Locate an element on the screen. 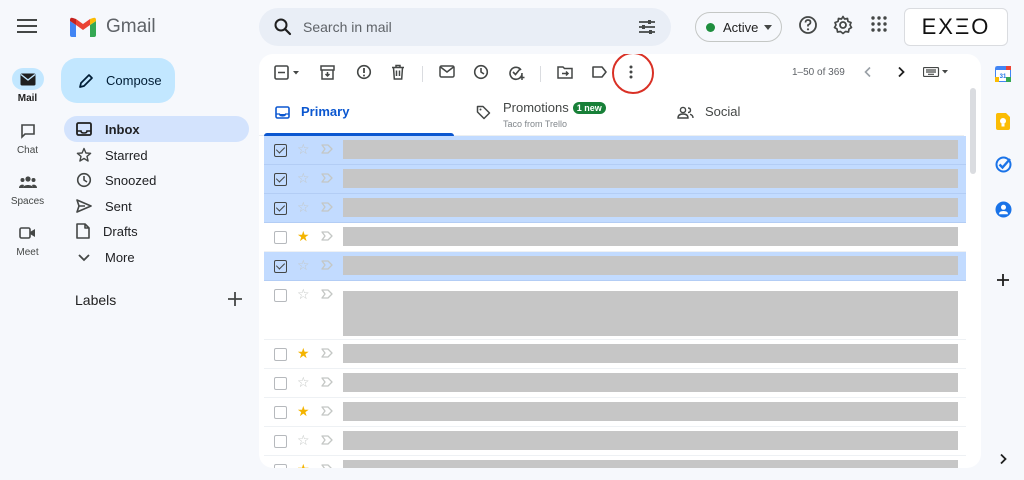 The width and height of the screenshot is (1024, 480). search-input is located at coordinates (463, 27).